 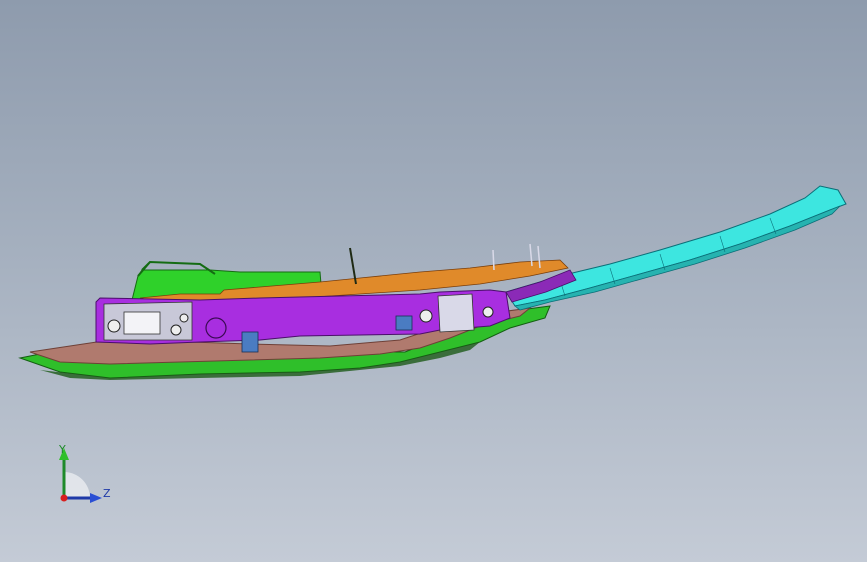 What do you see at coordinates (64, 498) in the screenshot?
I see `triad-origin` at bounding box center [64, 498].